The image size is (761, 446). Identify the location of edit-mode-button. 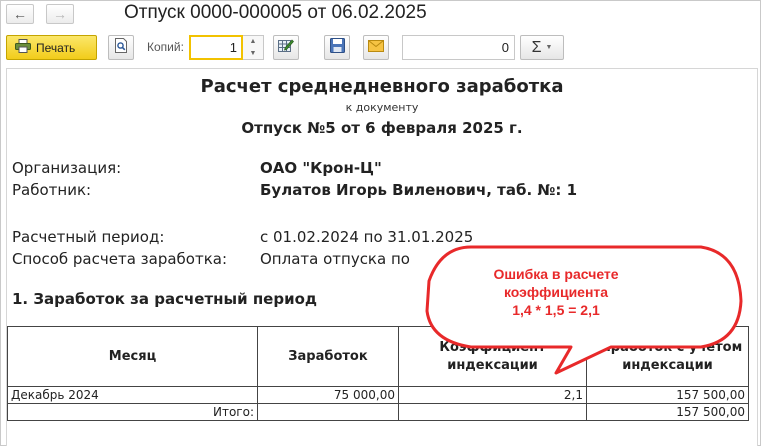
(286, 47).